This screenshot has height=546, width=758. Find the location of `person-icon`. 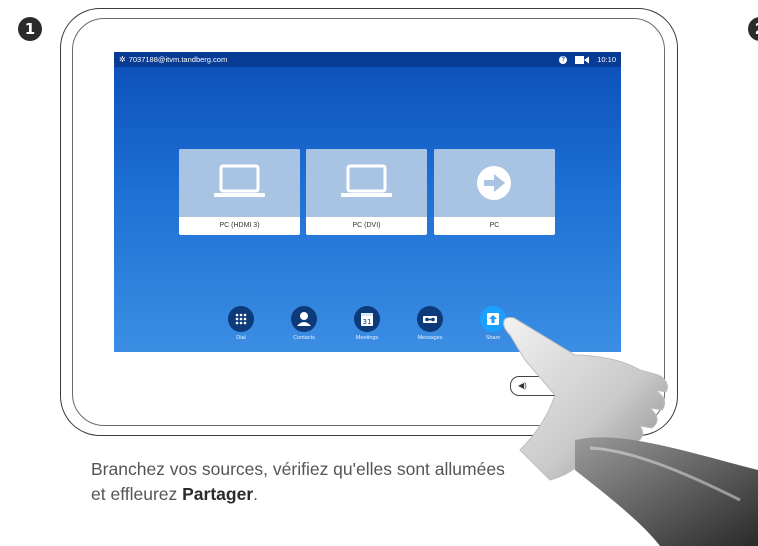

person-icon is located at coordinates (304, 319).